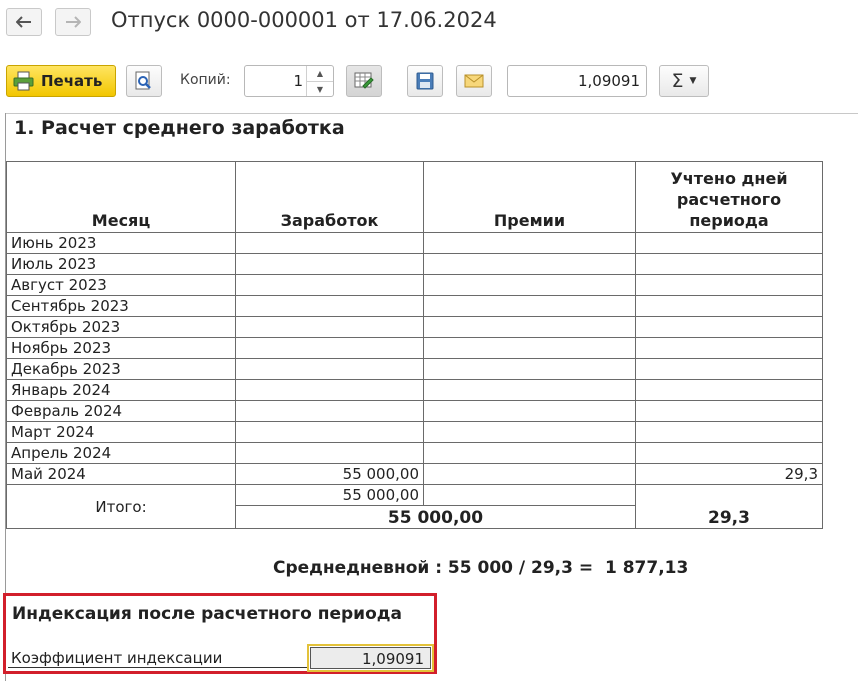  I want to click on preview-button, so click(144, 81).